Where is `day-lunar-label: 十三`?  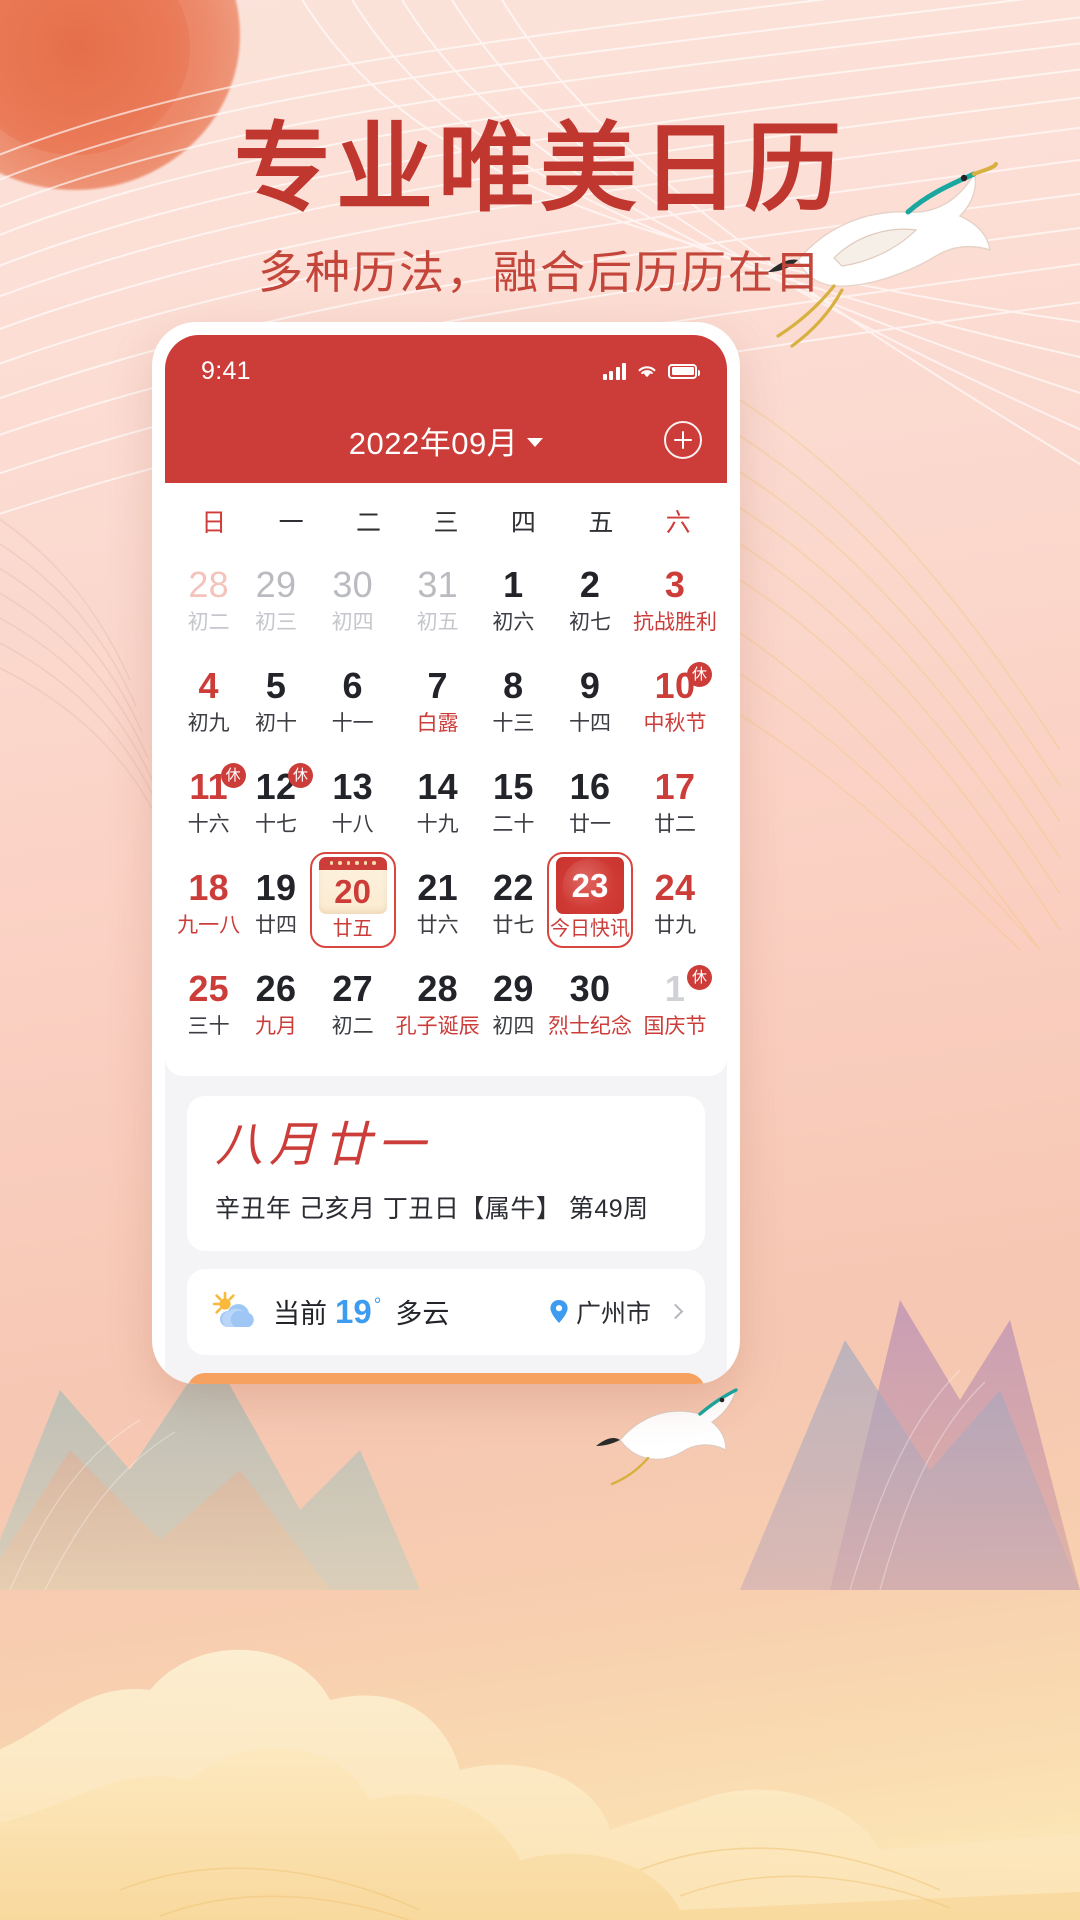 day-lunar-label: 十三 is located at coordinates (513, 723).